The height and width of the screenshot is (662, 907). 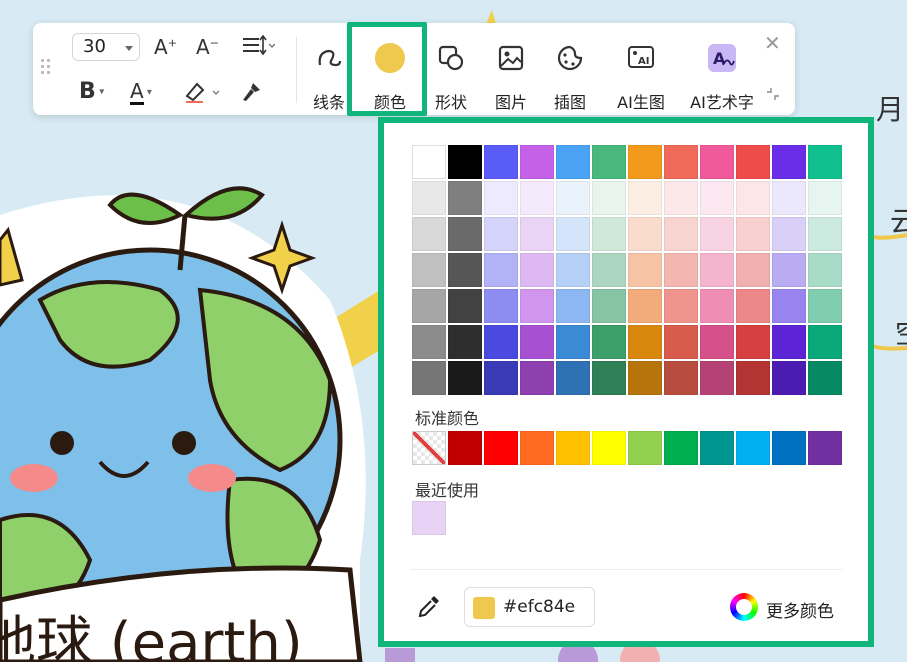 What do you see at coordinates (47, 69) in the screenshot?
I see `drag-handle-icon` at bounding box center [47, 69].